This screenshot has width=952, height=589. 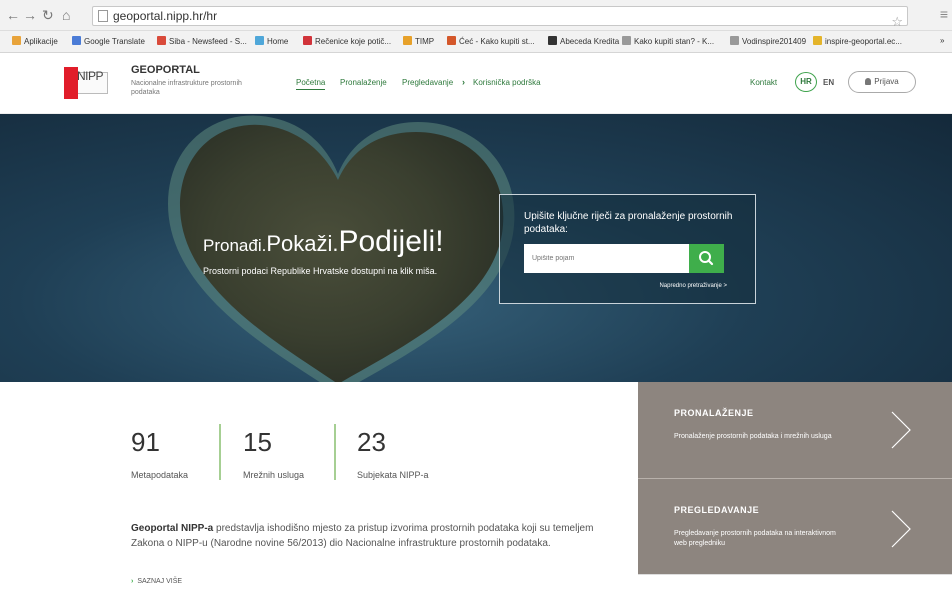 What do you see at coordinates (806, 82) in the screenshot?
I see `lang-hr-button: HR` at bounding box center [806, 82].